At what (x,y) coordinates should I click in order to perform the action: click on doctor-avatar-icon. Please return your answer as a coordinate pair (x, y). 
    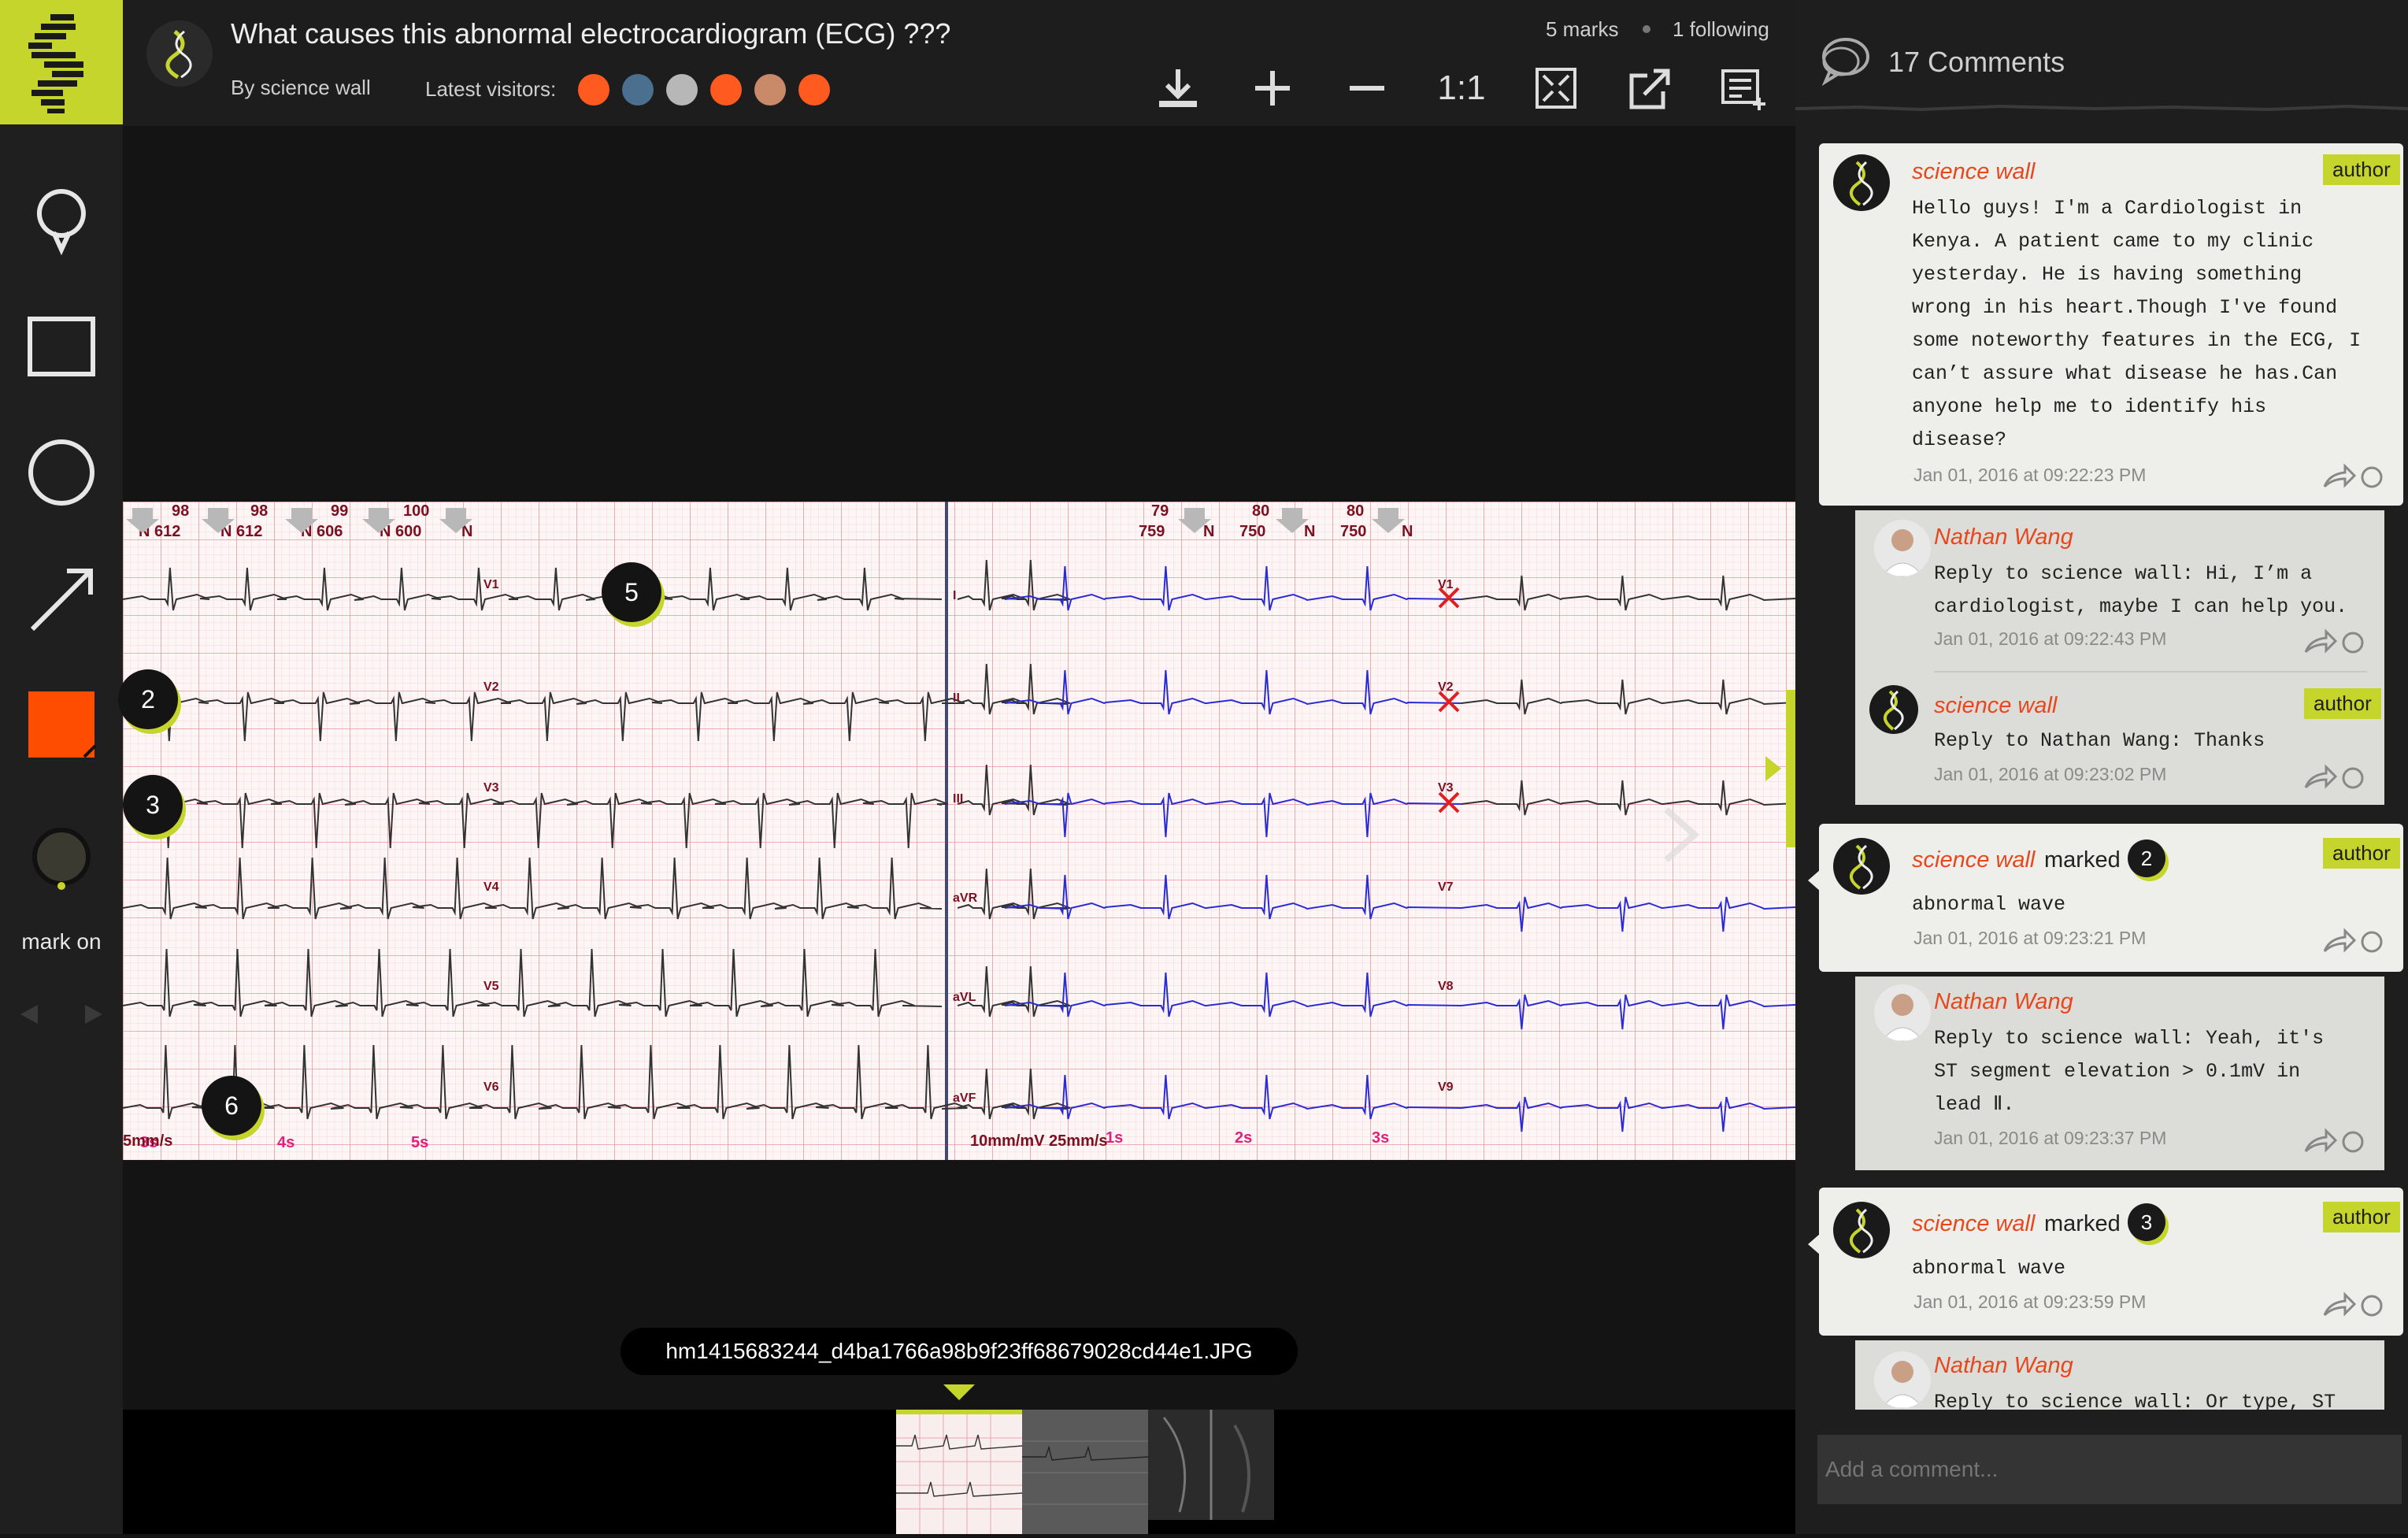
    Looking at the image, I should click on (1902, 552).